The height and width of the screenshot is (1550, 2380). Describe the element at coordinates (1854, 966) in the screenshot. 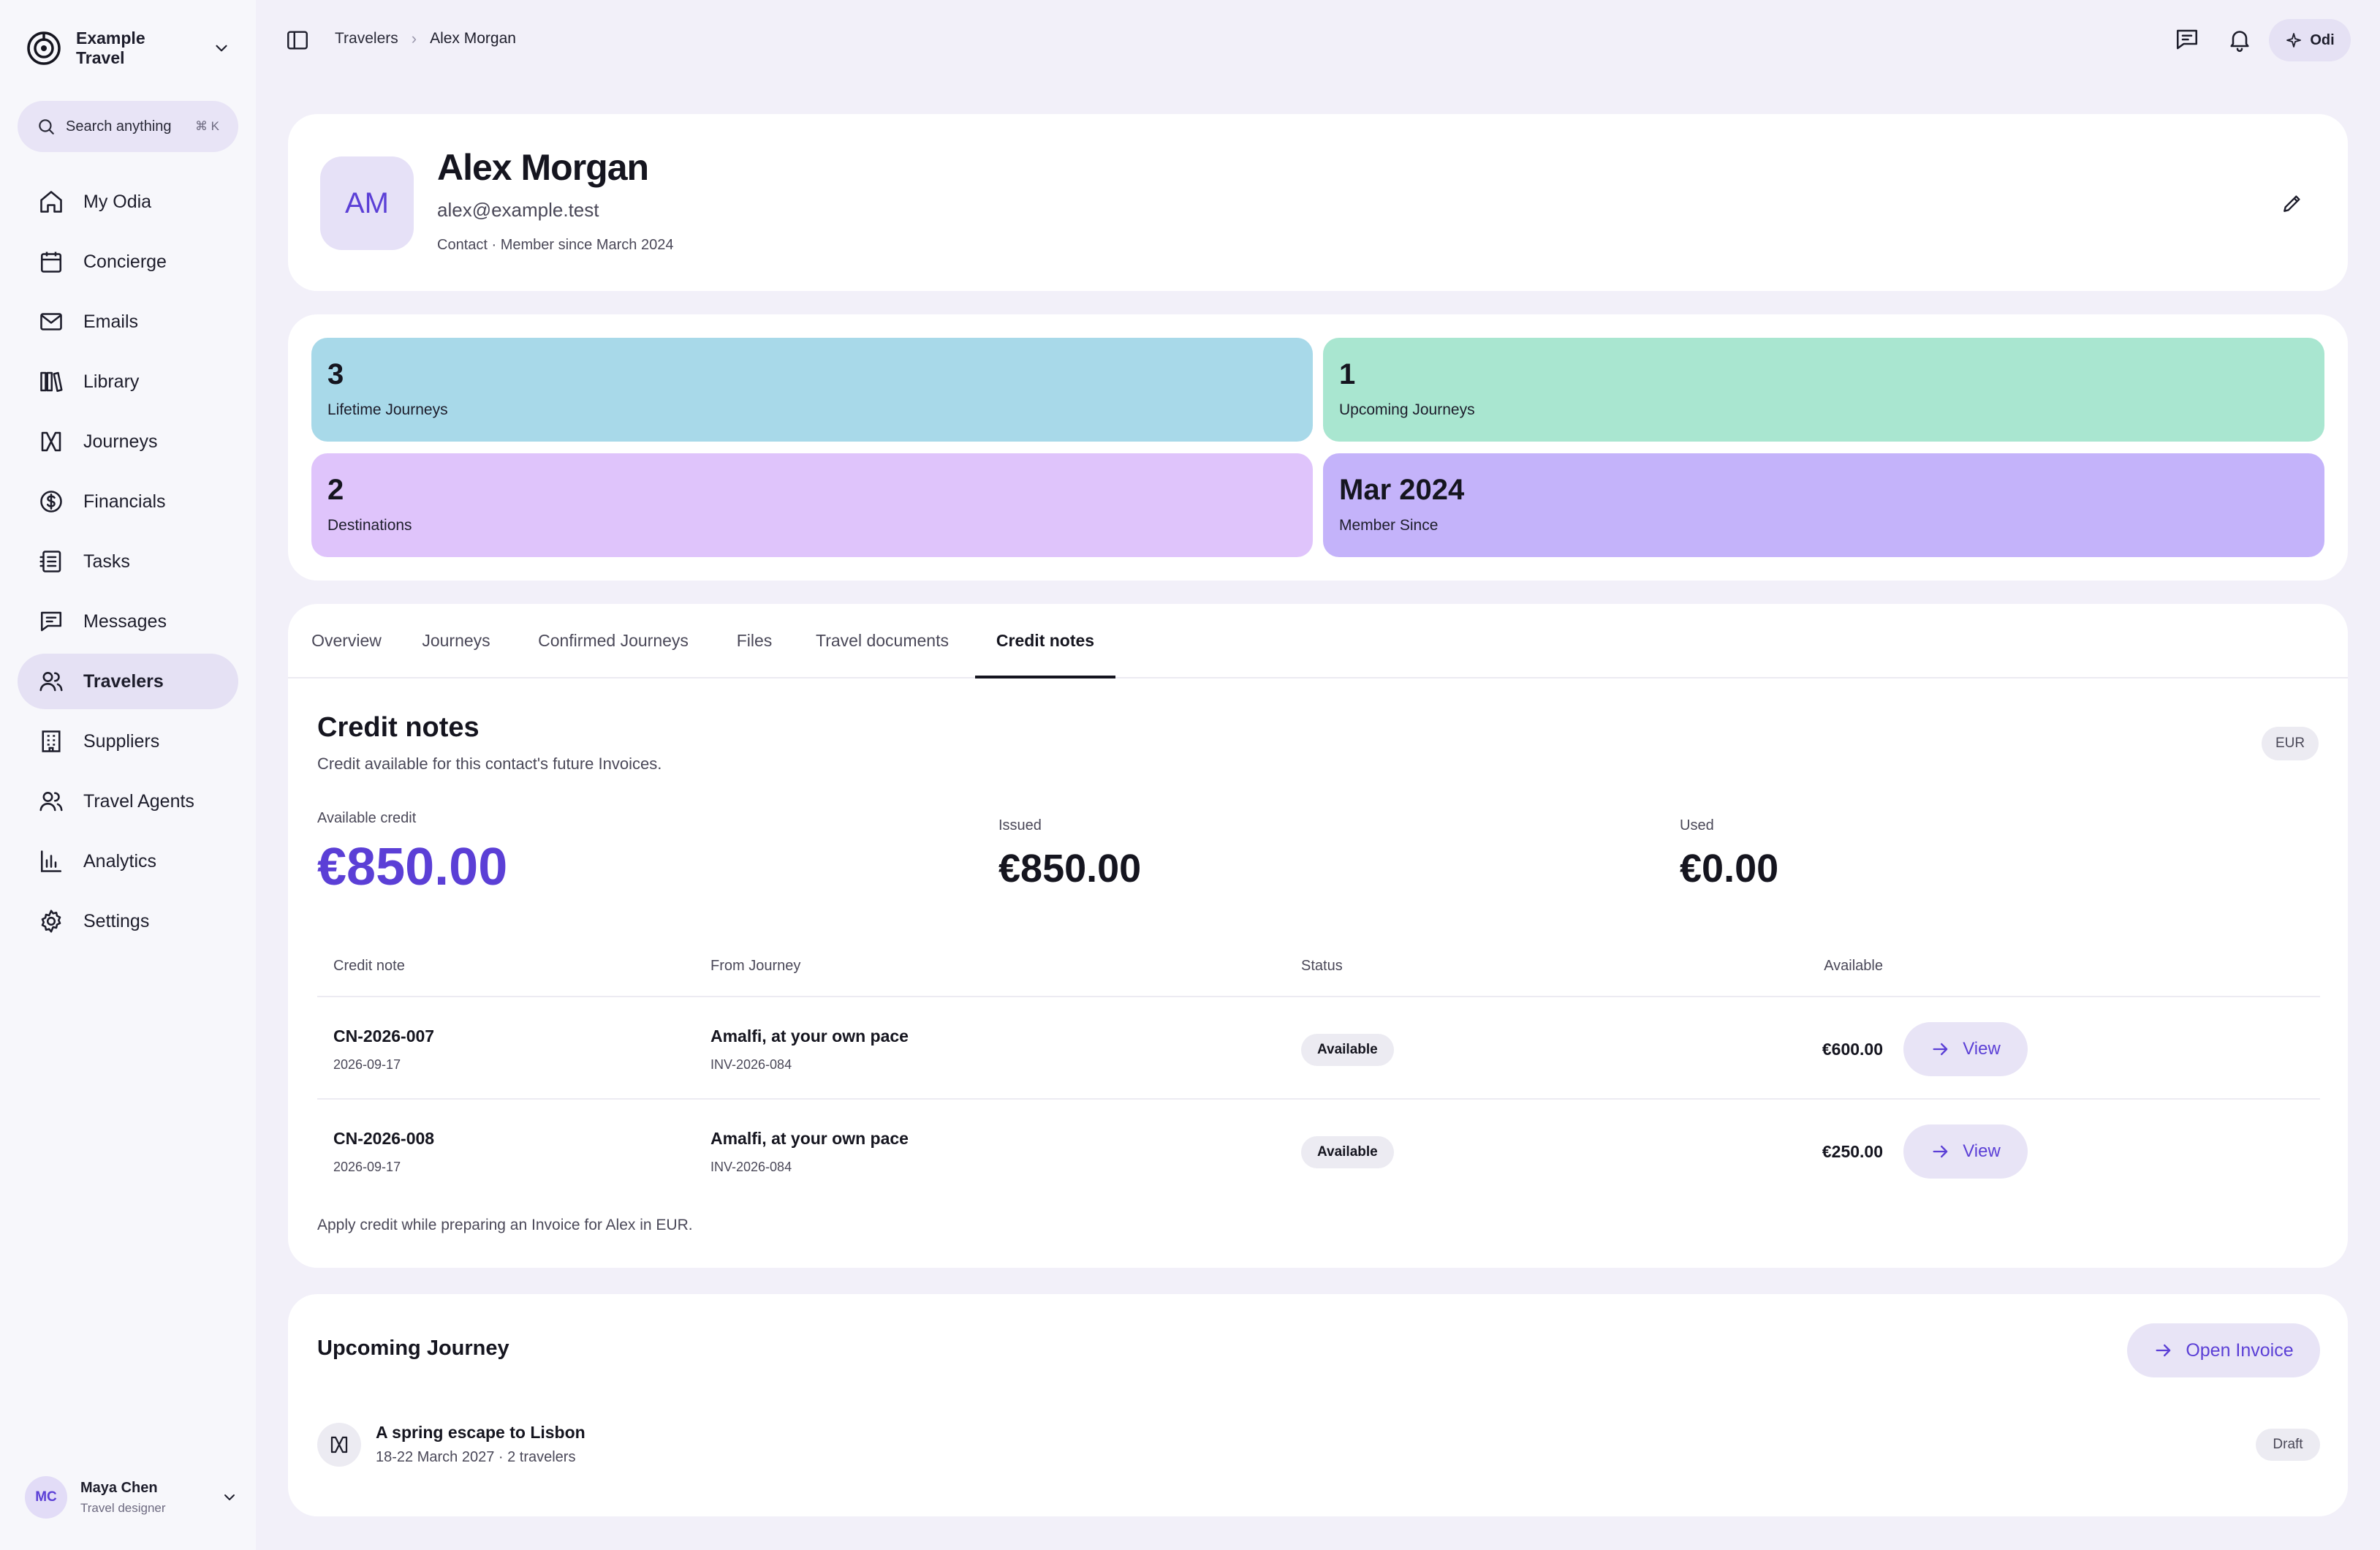

I see `column-header-available: Available` at that location.